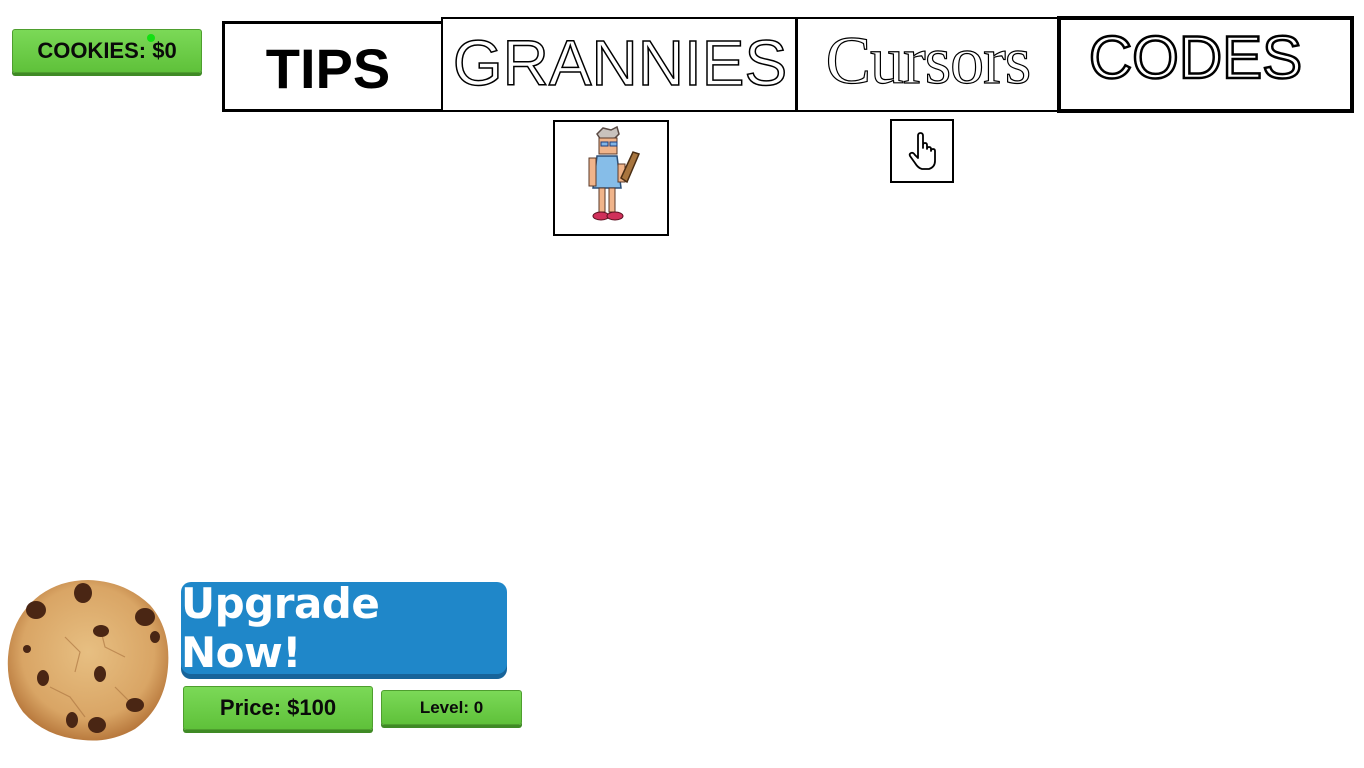  I want to click on upgrade-now-label: Upgrade Now!, so click(280, 628).